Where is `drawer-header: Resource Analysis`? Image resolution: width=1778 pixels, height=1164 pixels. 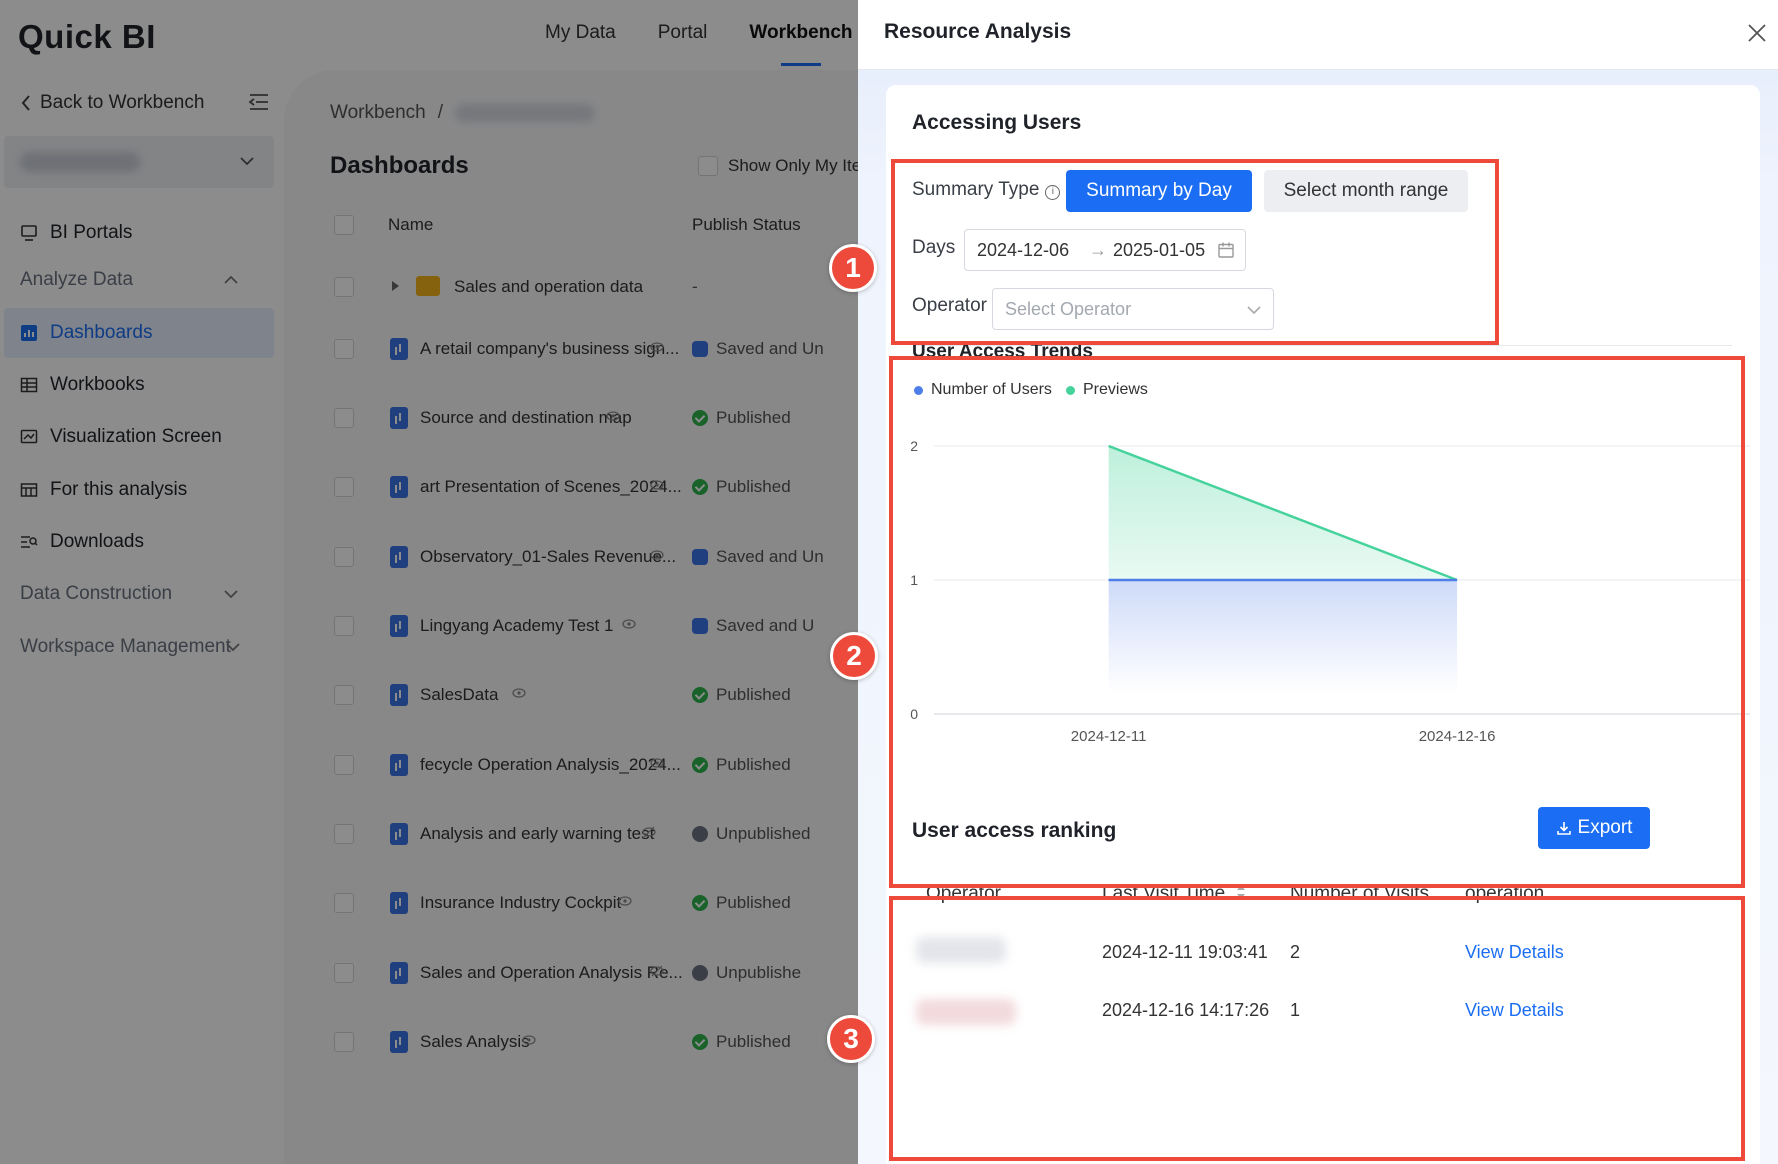
drawer-header: Resource Analysis is located at coordinates (1318, 35).